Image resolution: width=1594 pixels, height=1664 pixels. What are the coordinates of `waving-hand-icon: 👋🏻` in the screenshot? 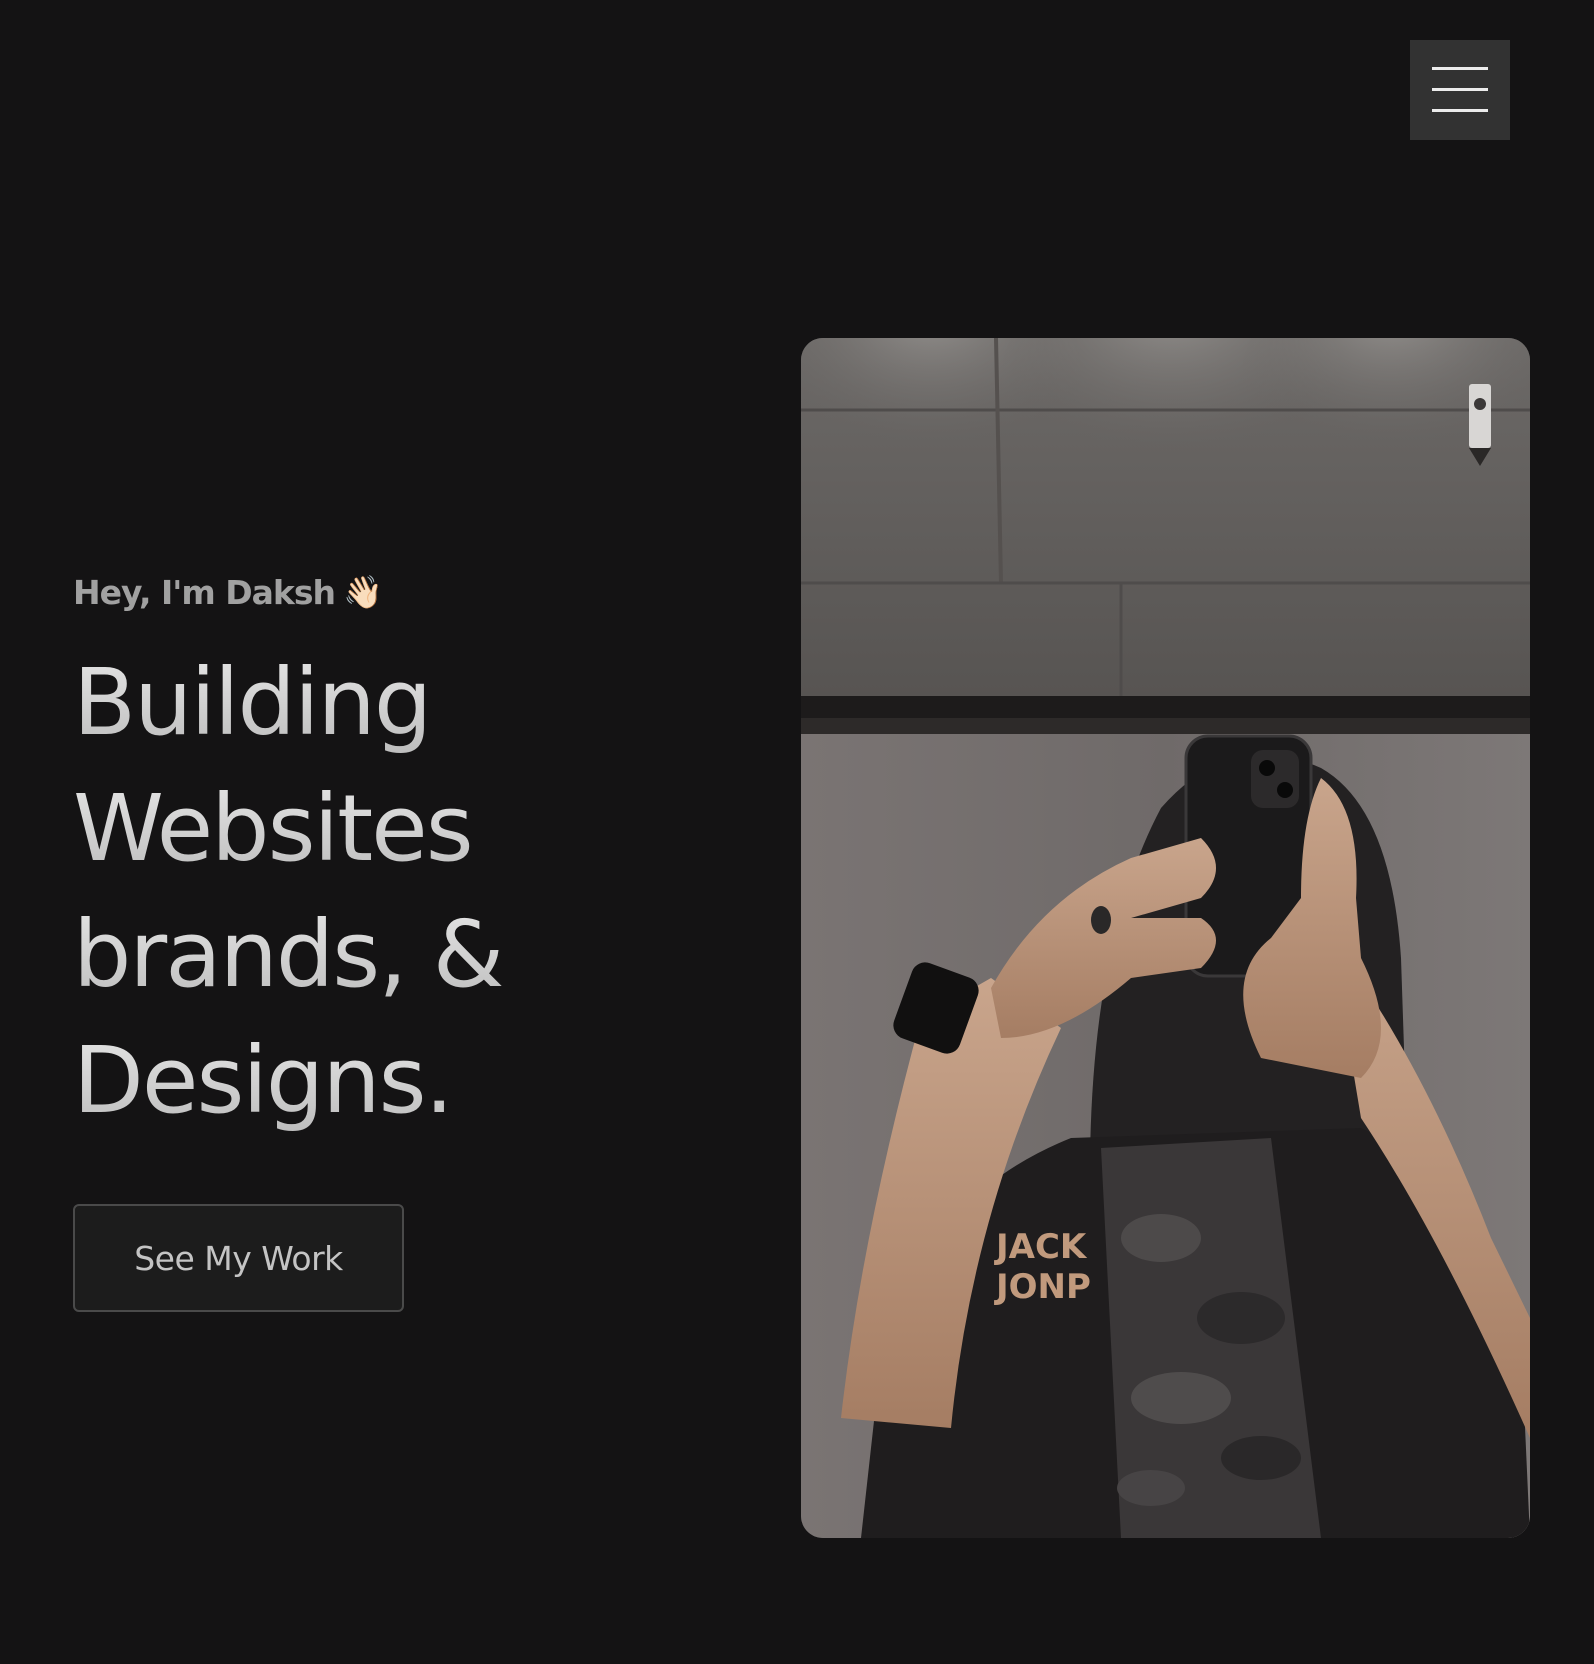 It's located at (362, 592).